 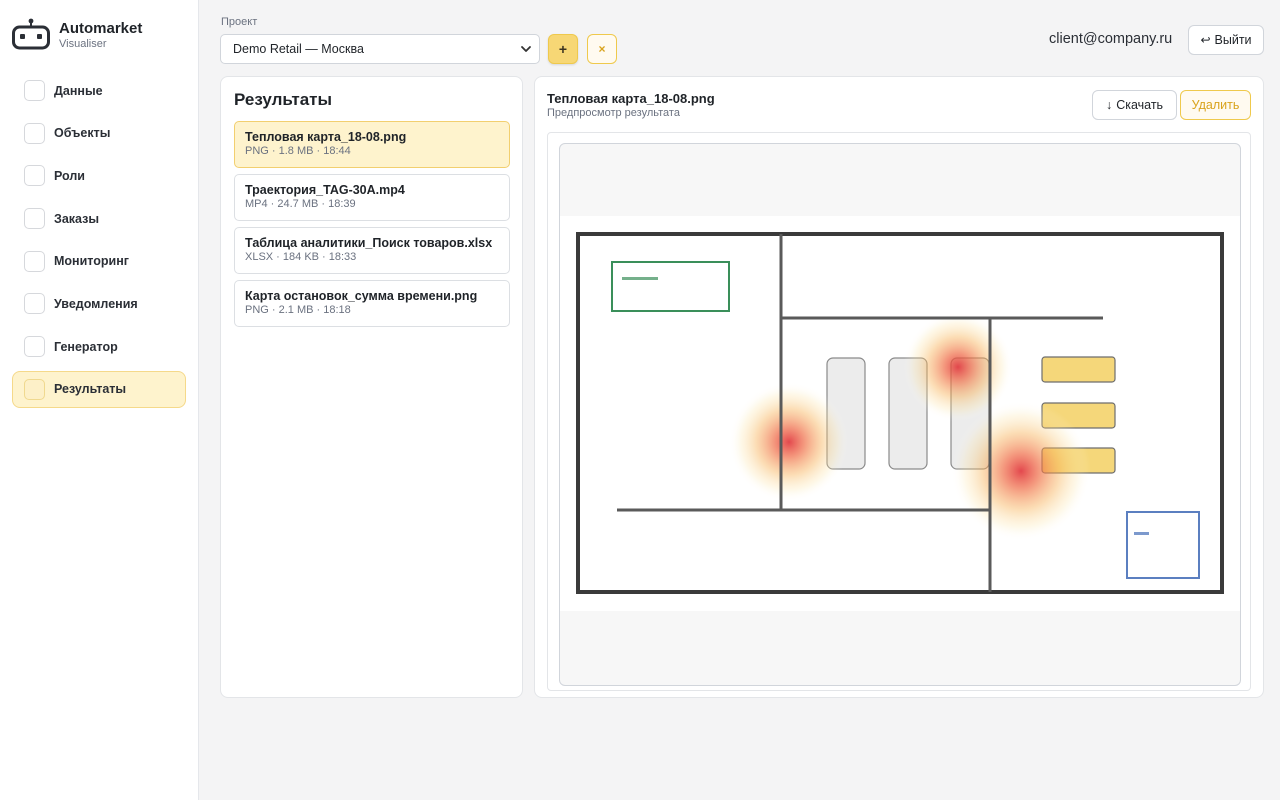 I want to click on exit-zone, so click(x=1163, y=545).